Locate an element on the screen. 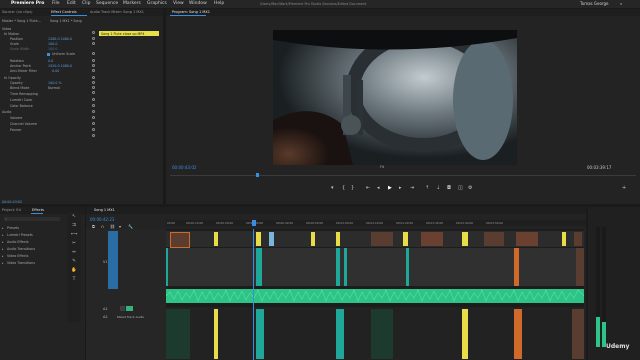 This screenshot has width=640, height=360. program-playhead is located at coordinates (257, 175).